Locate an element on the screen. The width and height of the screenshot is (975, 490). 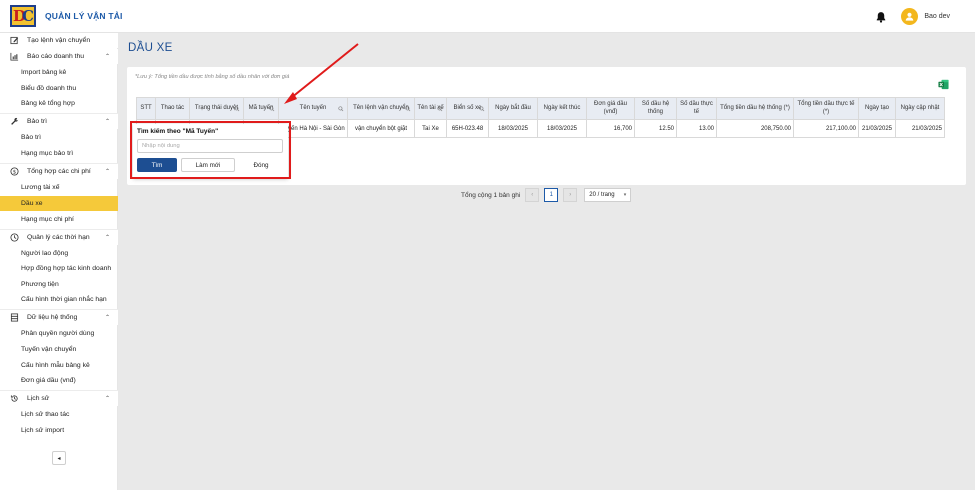
app-title: QUẢN LÝ VẬN TẢI is located at coordinates (84, 16).